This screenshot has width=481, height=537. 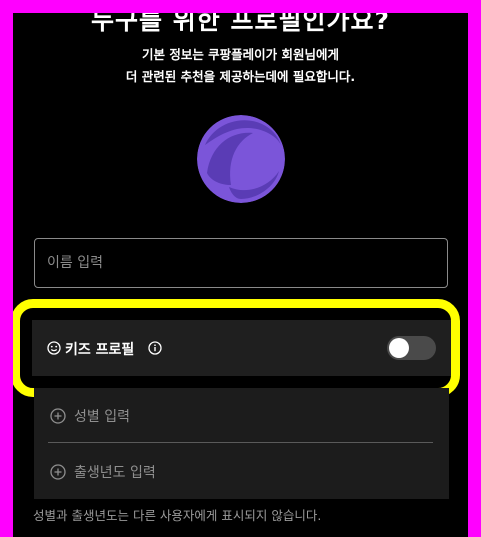 I want to click on toggle-knob, so click(x=399, y=348).